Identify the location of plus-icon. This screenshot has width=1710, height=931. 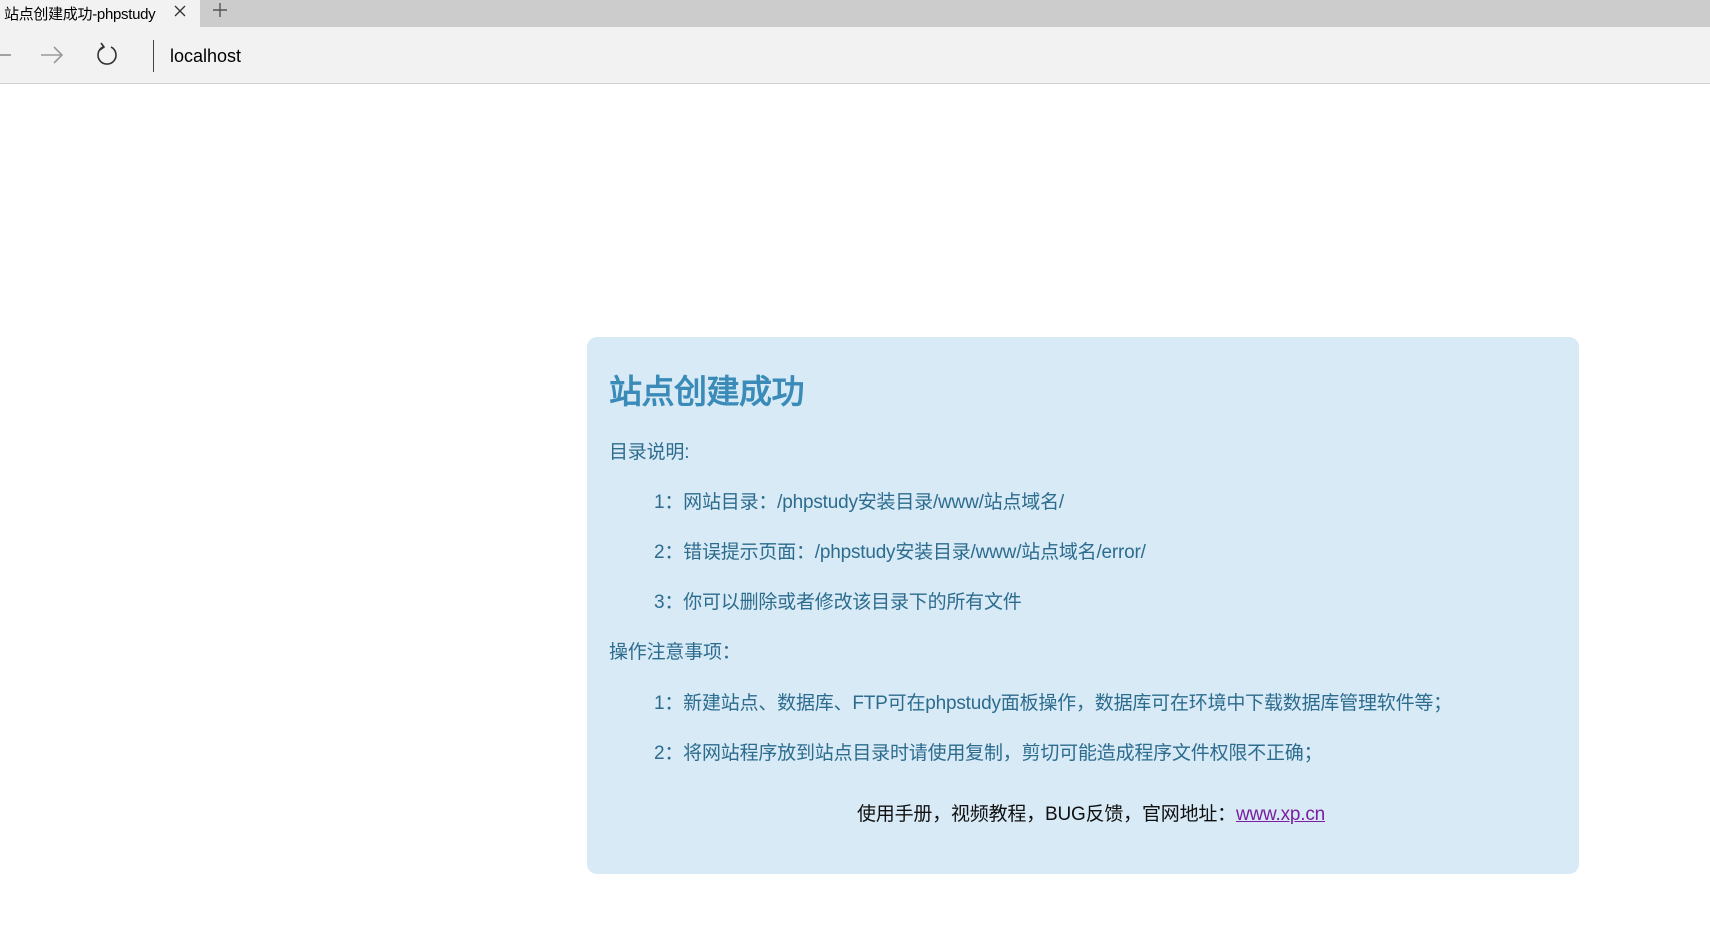
(220, 10).